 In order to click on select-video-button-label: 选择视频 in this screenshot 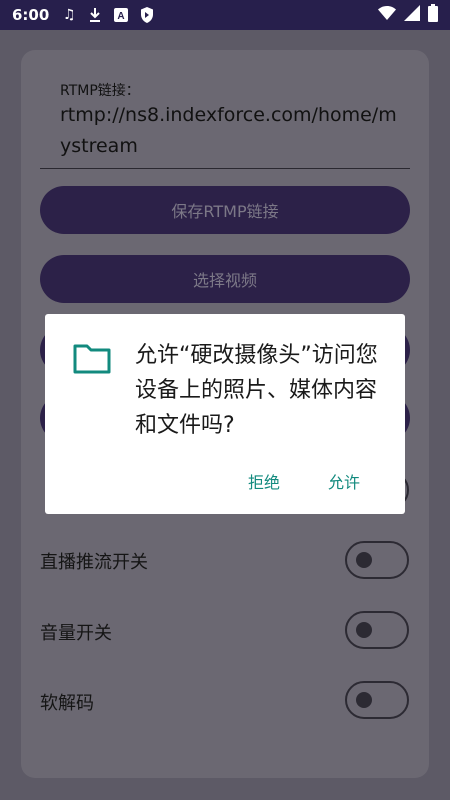, I will do `click(224, 280)`.